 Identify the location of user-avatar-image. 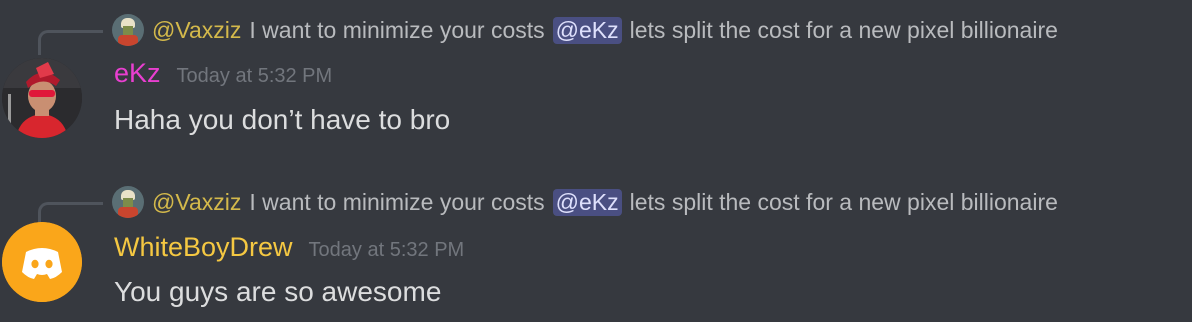
(42, 98).